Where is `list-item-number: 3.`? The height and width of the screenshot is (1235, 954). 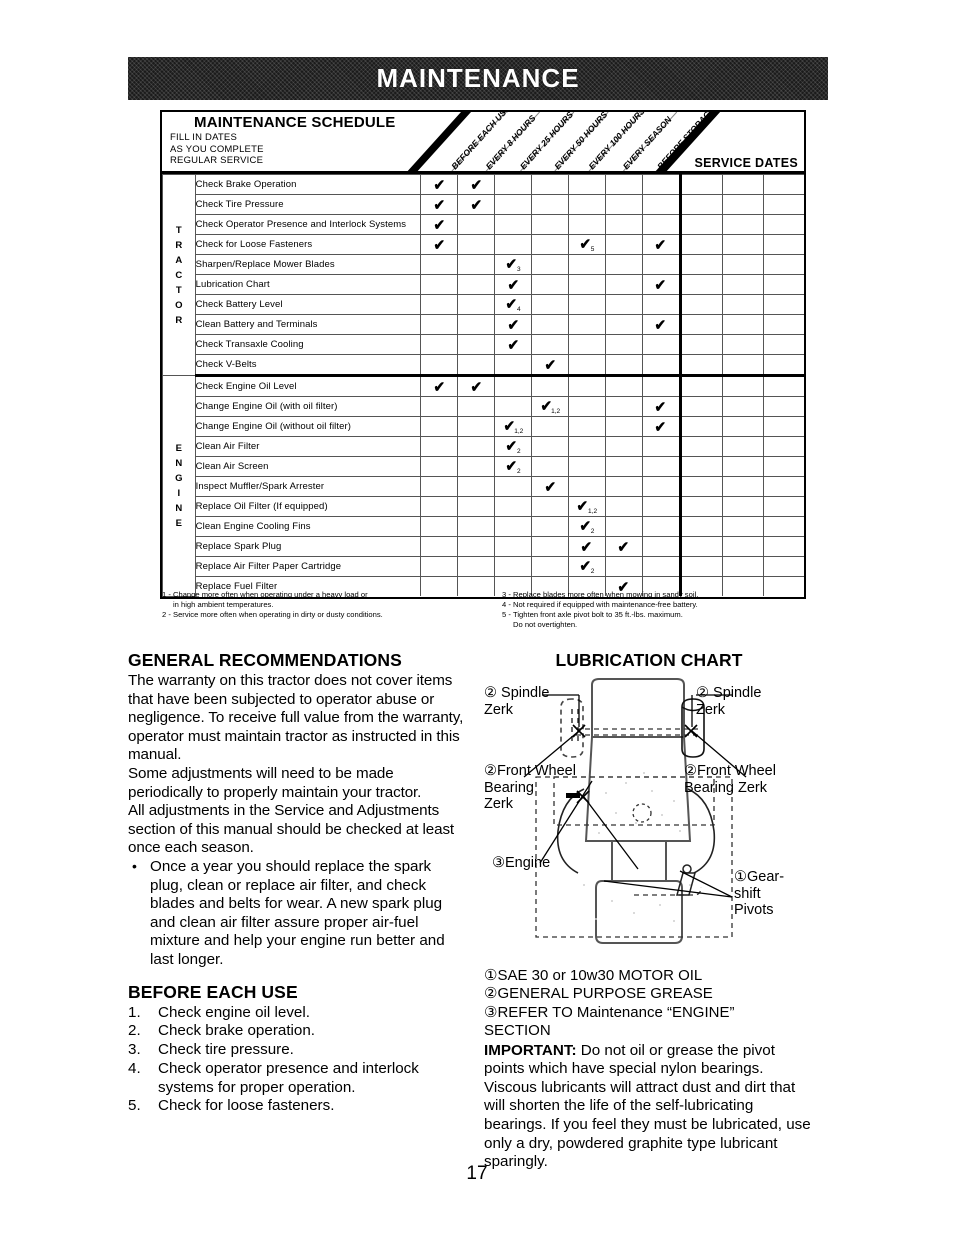
list-item-number: 3. is located at coordinates (134, 1050).